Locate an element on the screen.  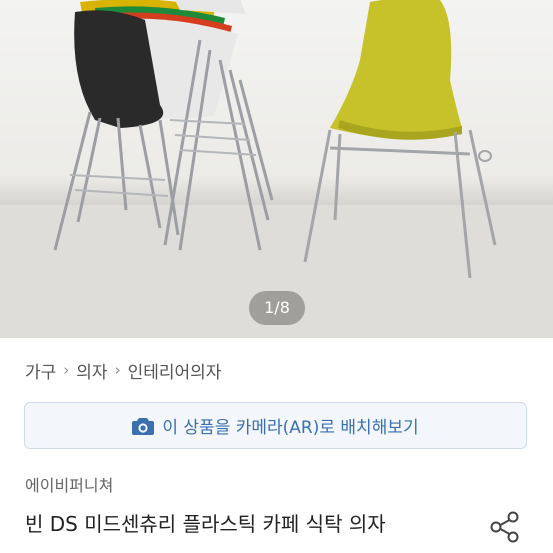
ar-placement-button: 이 상품을 카메라(AR)로 배치해보기 is located at coordinates (275, 425).